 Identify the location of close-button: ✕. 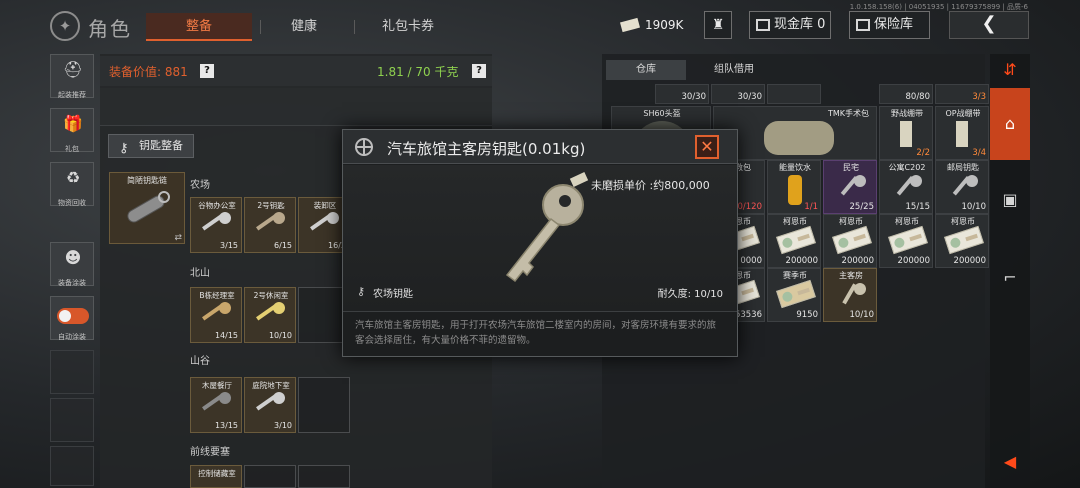
(707, 147).